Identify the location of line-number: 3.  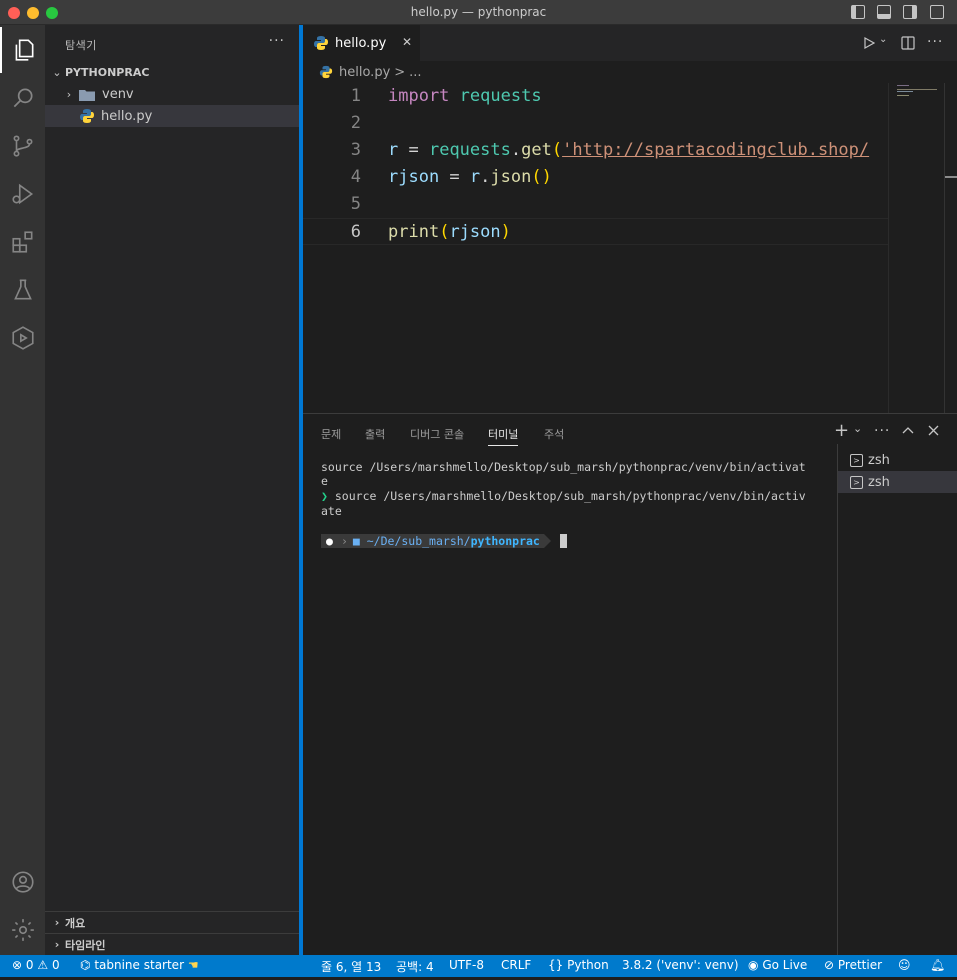
(355, 150).